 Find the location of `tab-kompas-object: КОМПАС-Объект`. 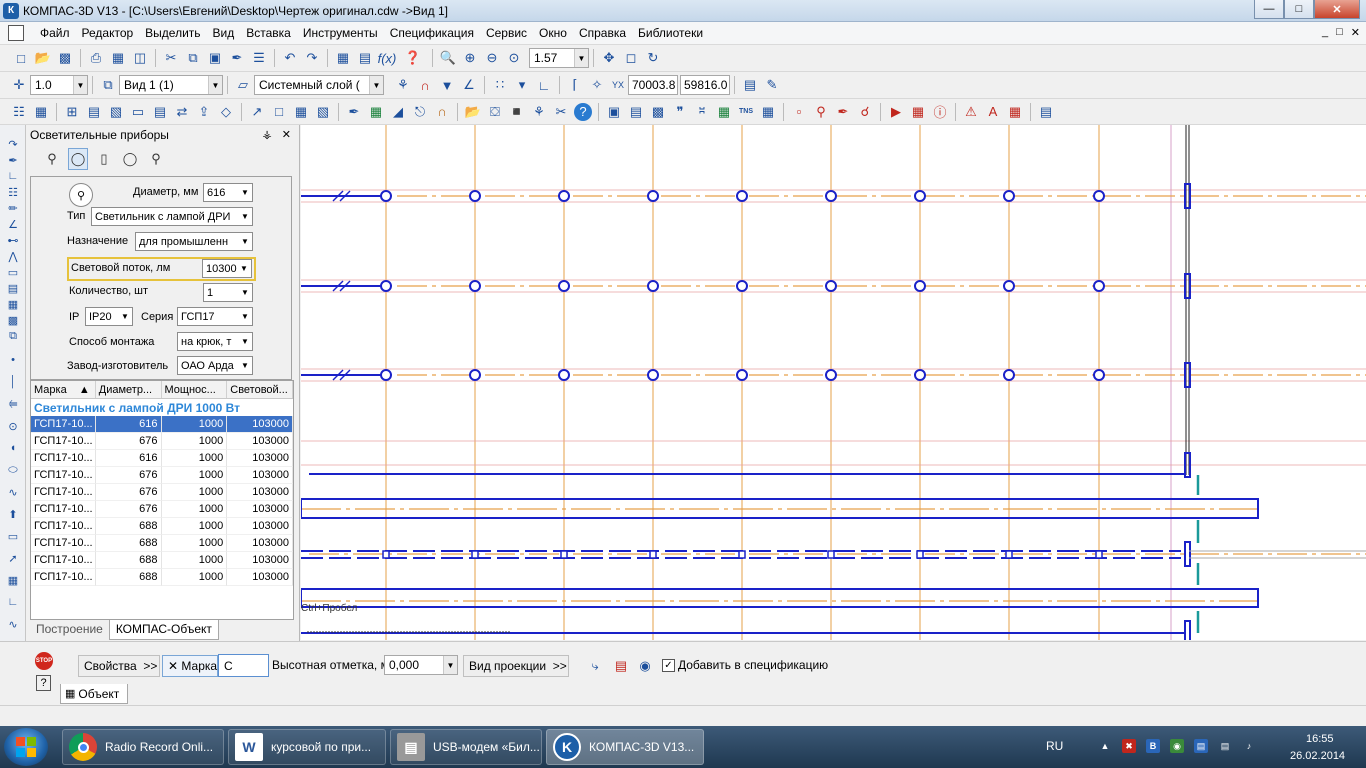

tab-kompas-object: КОМПАС-Объект is located at coordinates (163, 630).